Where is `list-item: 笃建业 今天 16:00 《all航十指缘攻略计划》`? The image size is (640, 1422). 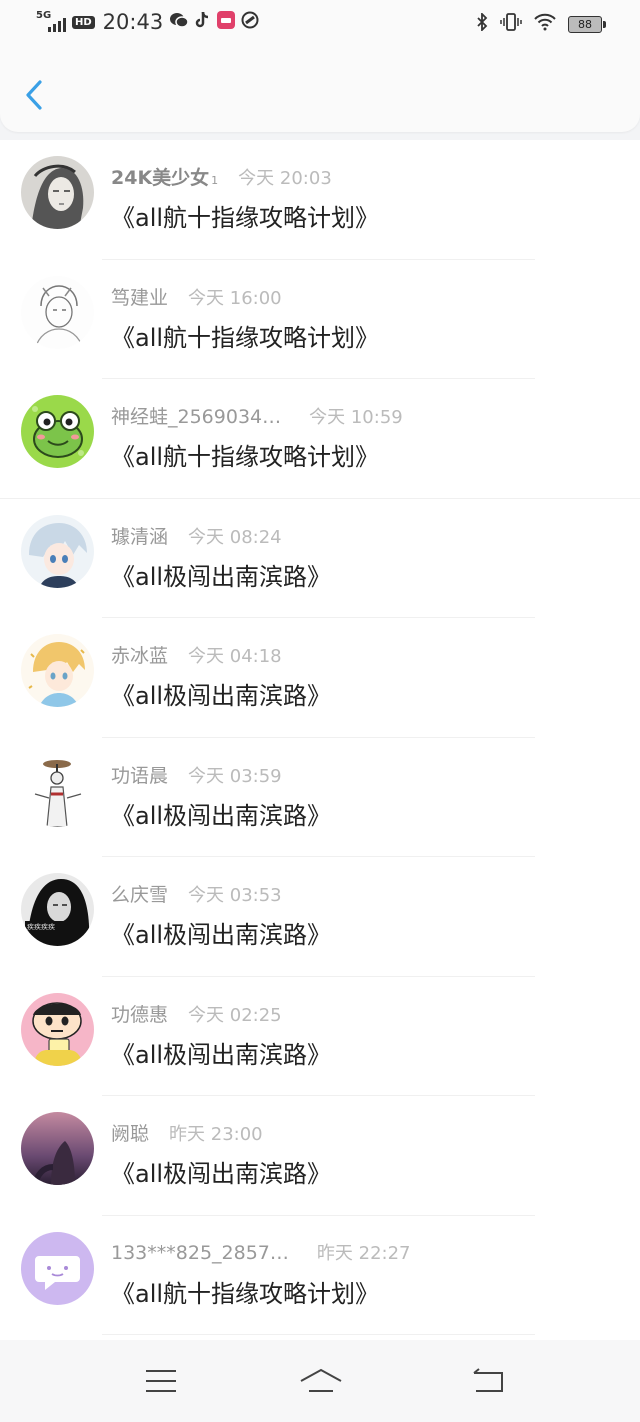 list-item: 笃建业 今天 16:00 《all航十指缘攻略计划》 is located at coordinates (320, 319).